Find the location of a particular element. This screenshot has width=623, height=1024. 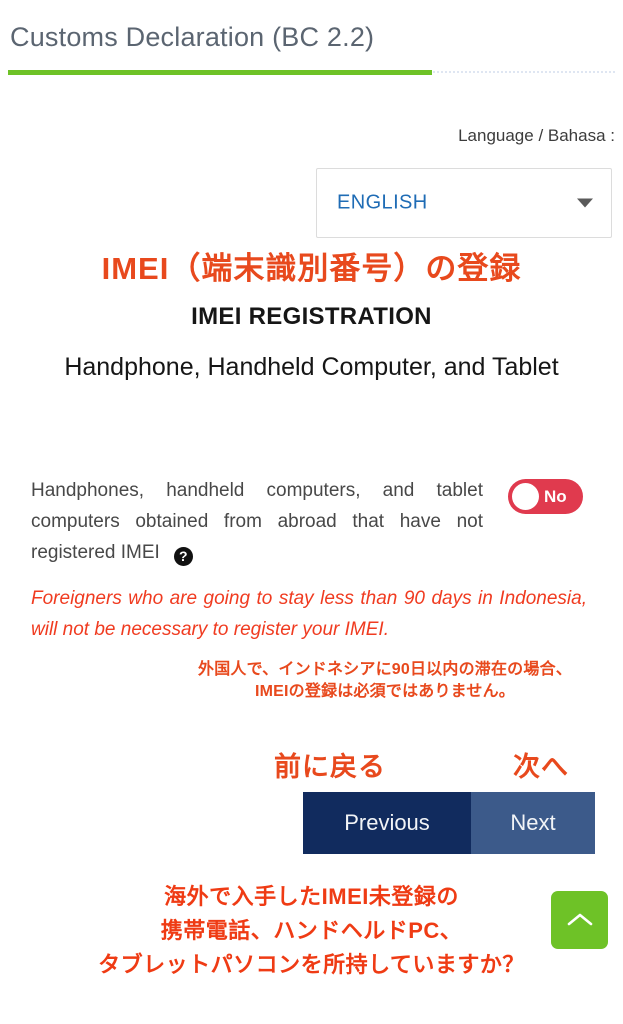

next-label-japanese: 次へ is located at coordinates (541, 767).